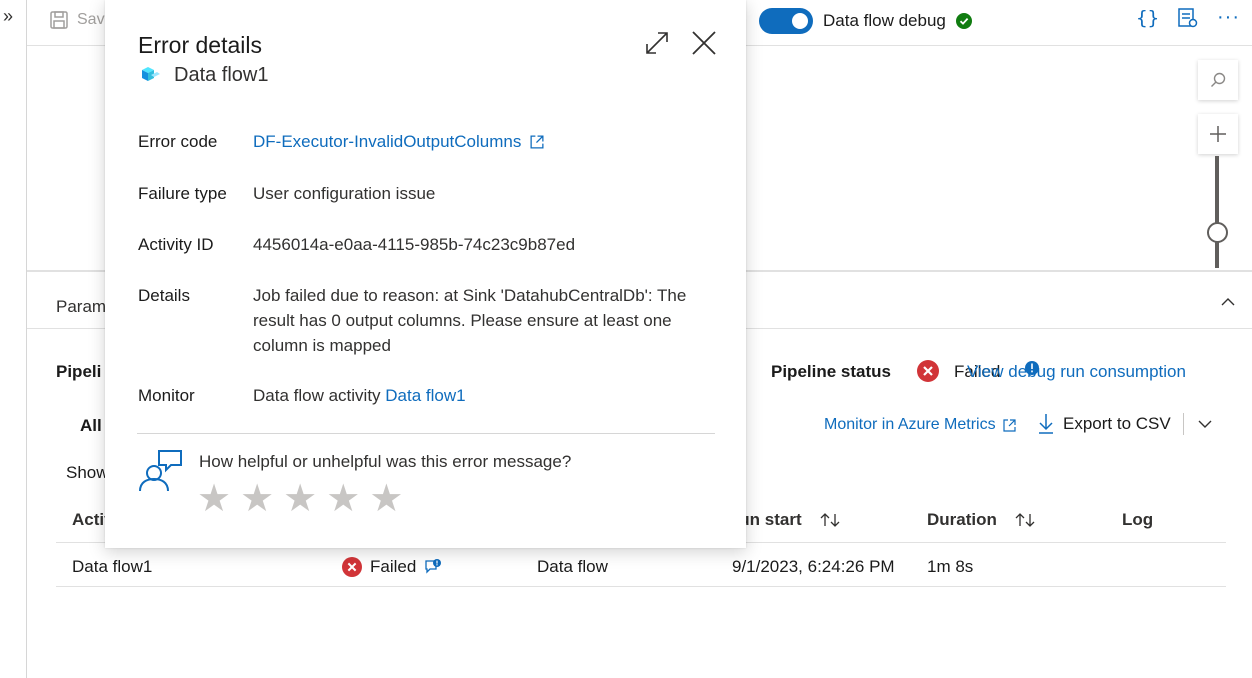 This screenshot has height=678, width=1252. Describe the element at coordinates (433, 567) in the screenshot. I see `error-message-icon` at that location.